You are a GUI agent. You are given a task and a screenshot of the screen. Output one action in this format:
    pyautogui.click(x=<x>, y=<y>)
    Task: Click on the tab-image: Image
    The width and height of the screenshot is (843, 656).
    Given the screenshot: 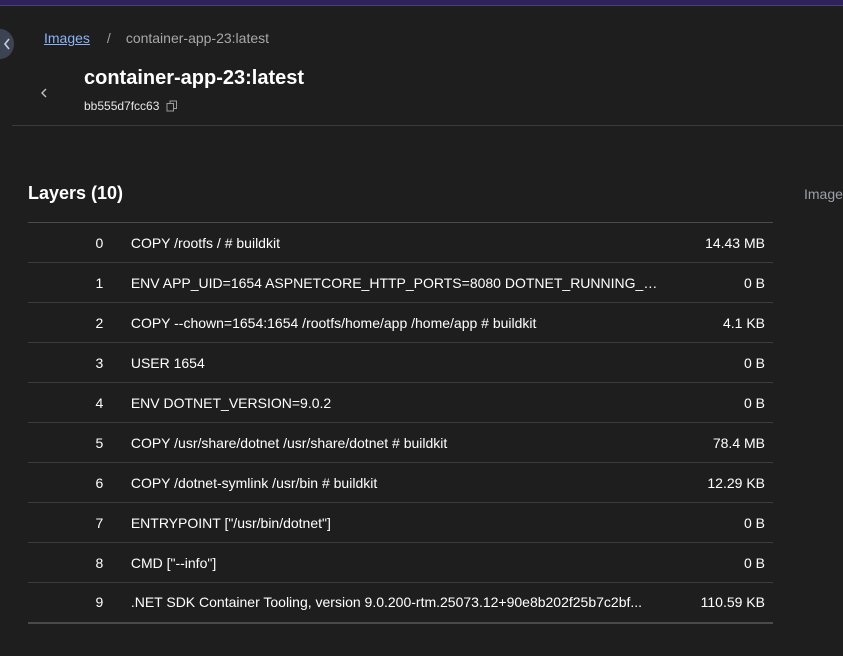 What is the action you would take?
    pyautogui.click(x=823, y=194)
    